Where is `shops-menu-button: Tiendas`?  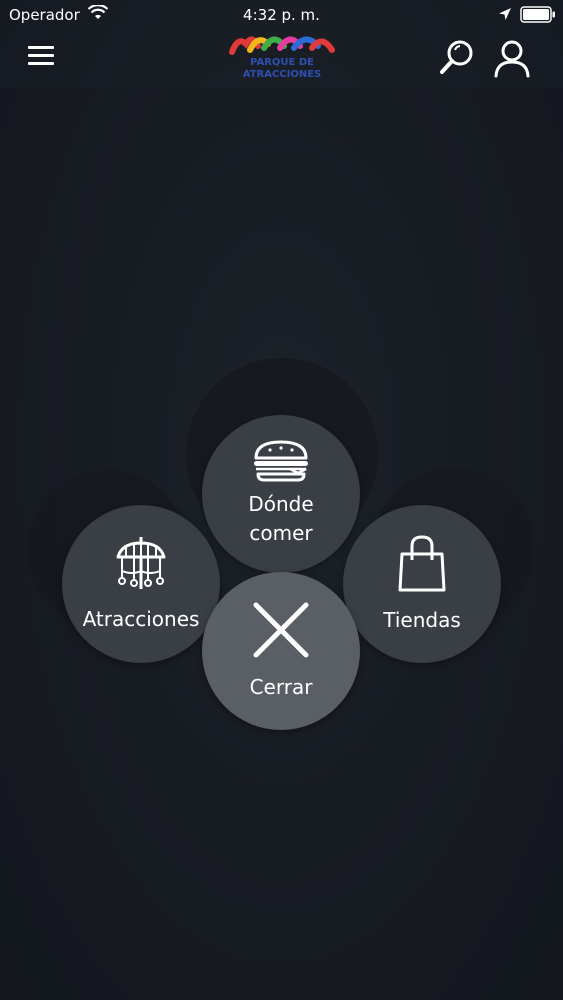 shops-menu-button: Tiendas is located at coordinates (422, 584).